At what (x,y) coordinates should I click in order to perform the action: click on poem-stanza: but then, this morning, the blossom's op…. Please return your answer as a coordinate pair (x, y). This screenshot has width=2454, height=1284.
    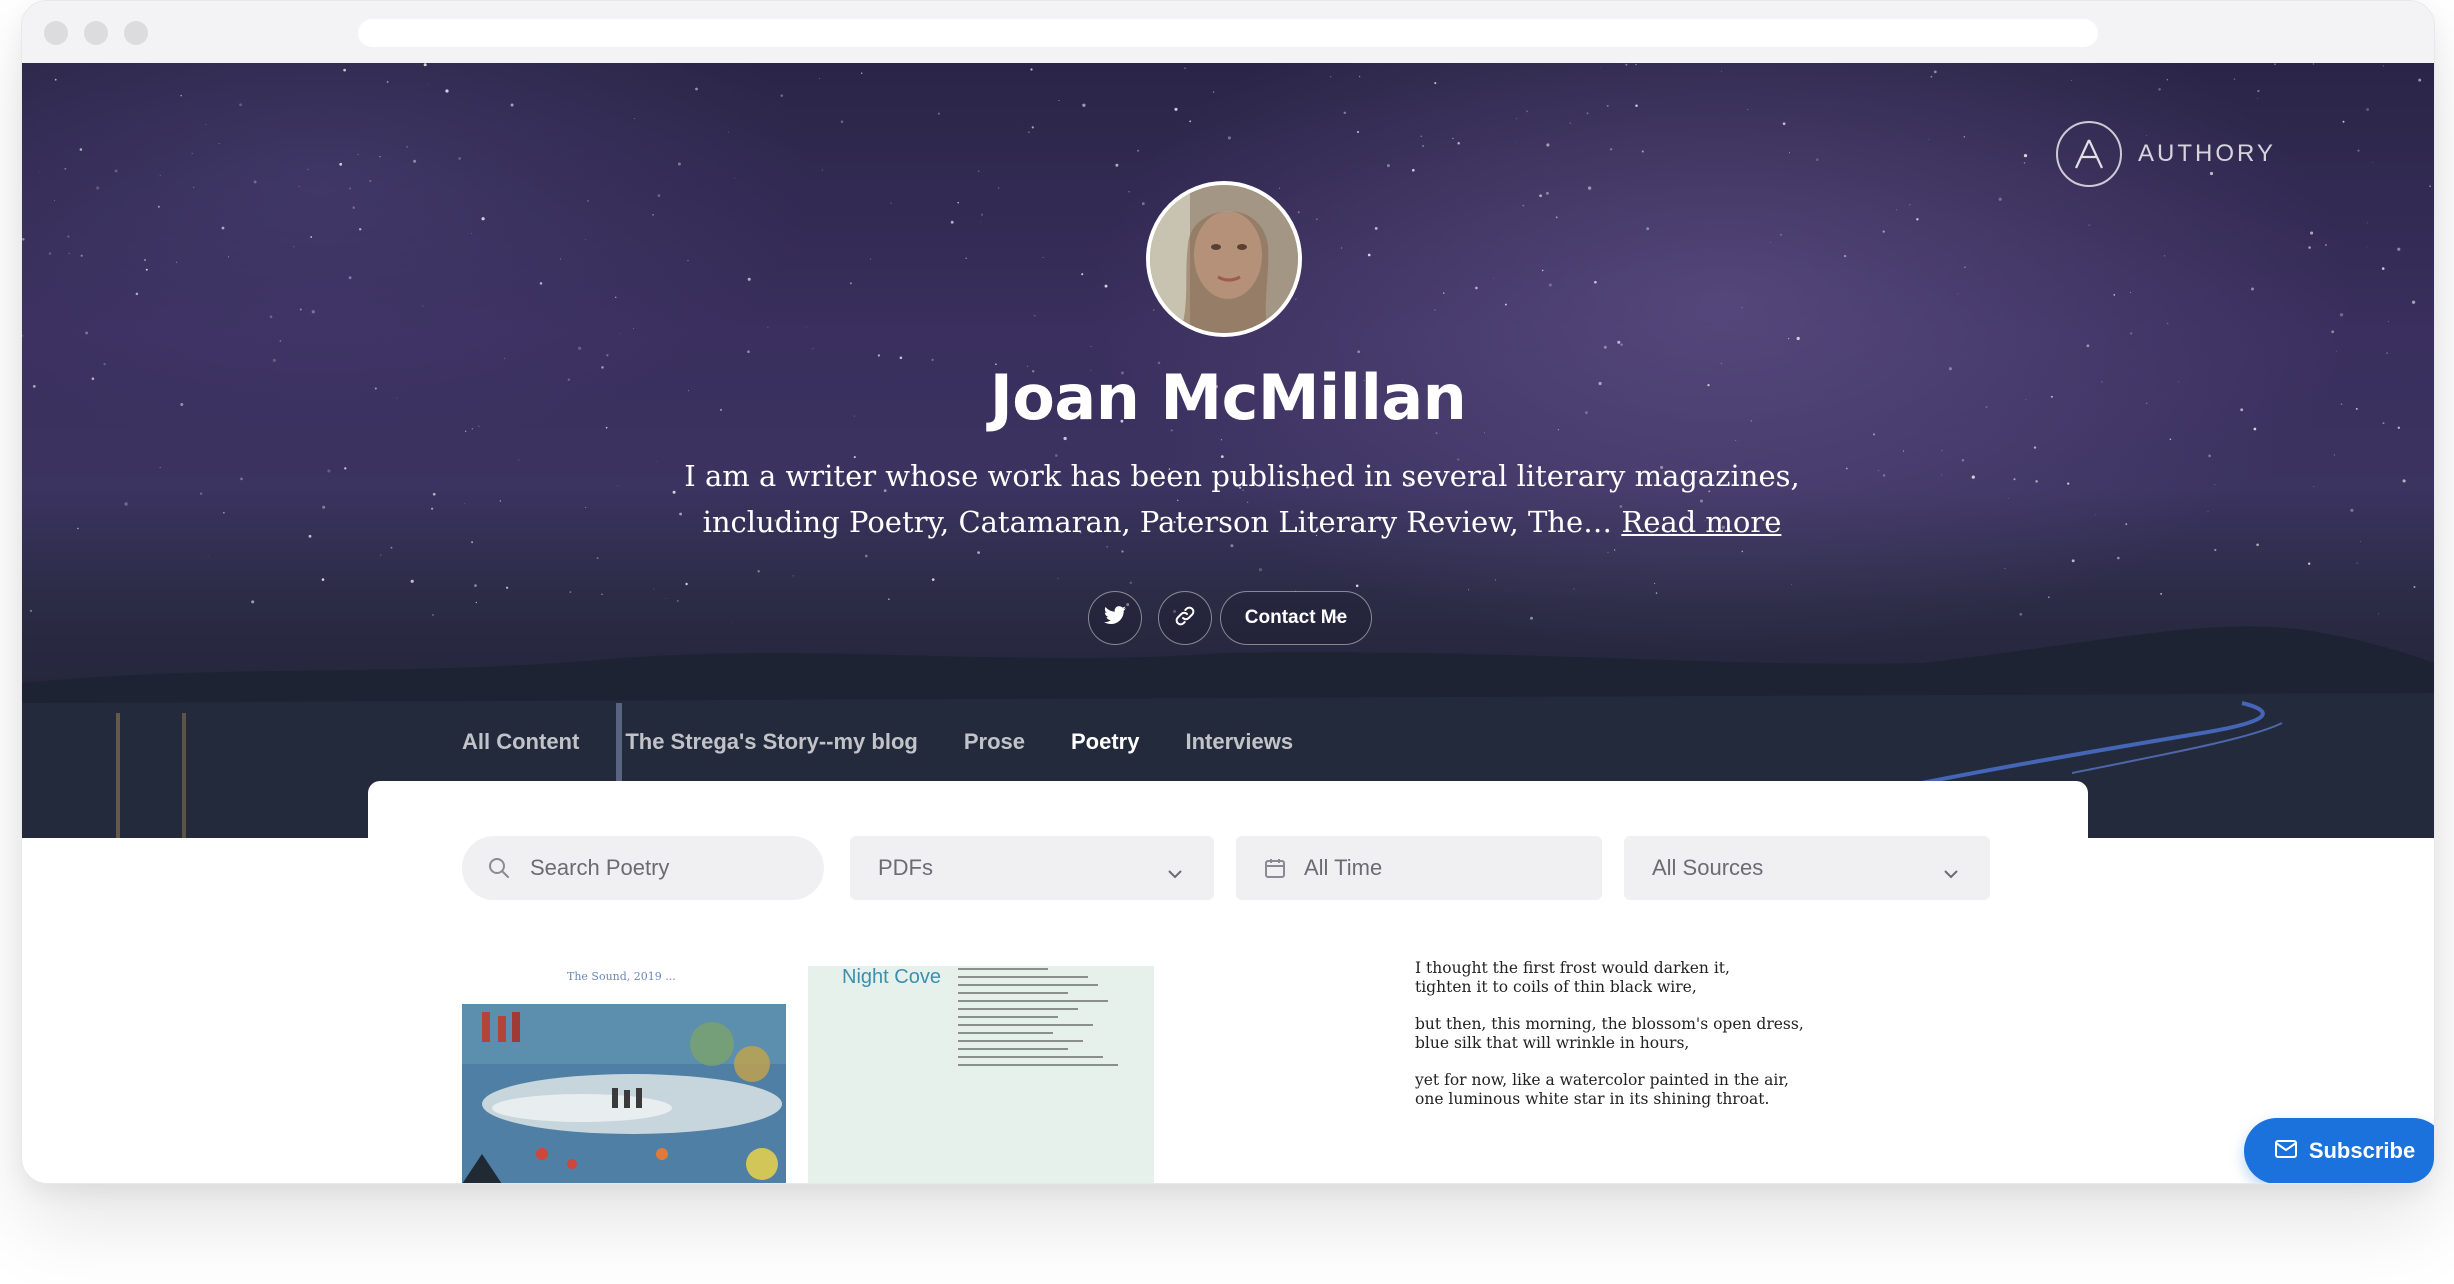
    Looking at the image, I should click on (1609, 1034).